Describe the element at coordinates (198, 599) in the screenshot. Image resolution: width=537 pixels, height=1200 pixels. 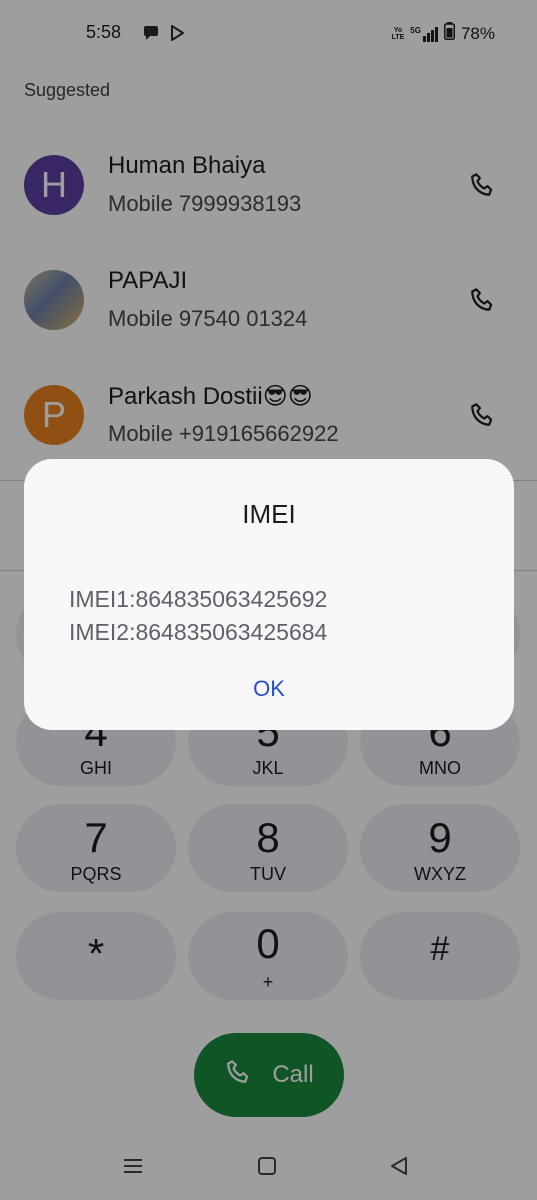
I see `imei1-text: IMEI1:864835063425692` at that location.